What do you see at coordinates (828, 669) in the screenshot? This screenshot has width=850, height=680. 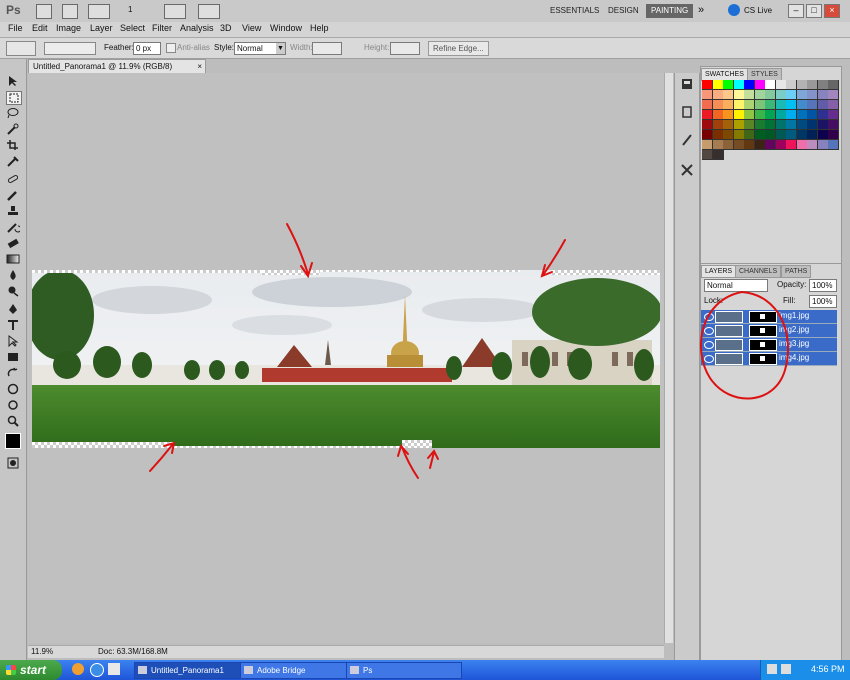 I see `clock: 4:56 PM` at bounding box center [828, 669].